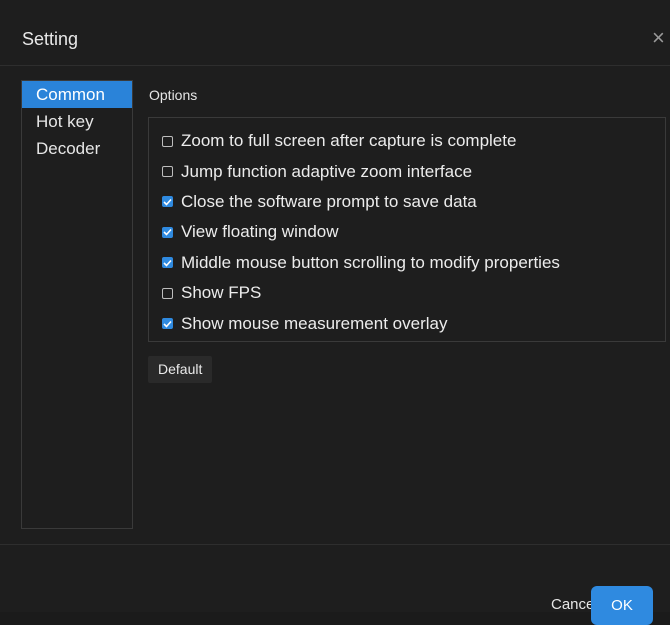 The image size is (670, 625). Describe the element at coordinates (77, 121) in the screenshot. I see `sidebar-item-hot-key: Hot key` at that location.